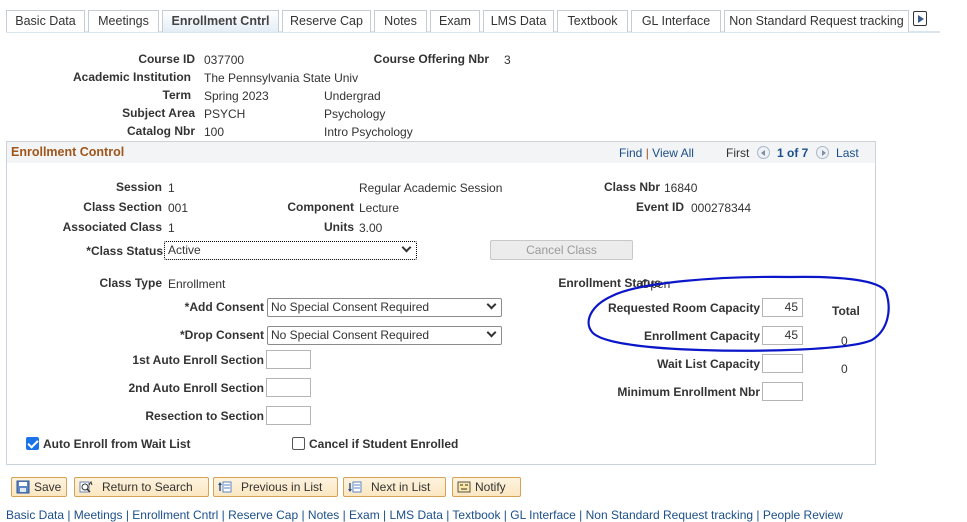  What do you see at coordinates (384, 444) in the screenshot?
I see `cancel-if-enrolled-label: Cancel if Student Enrolled` at bounding box center [384, 444].